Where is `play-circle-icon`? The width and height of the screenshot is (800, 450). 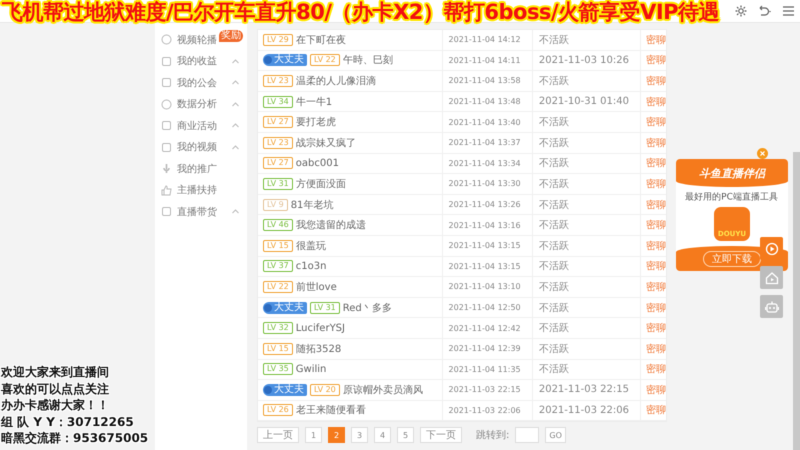 play-circle-icon is located at coordinates (771, 249).